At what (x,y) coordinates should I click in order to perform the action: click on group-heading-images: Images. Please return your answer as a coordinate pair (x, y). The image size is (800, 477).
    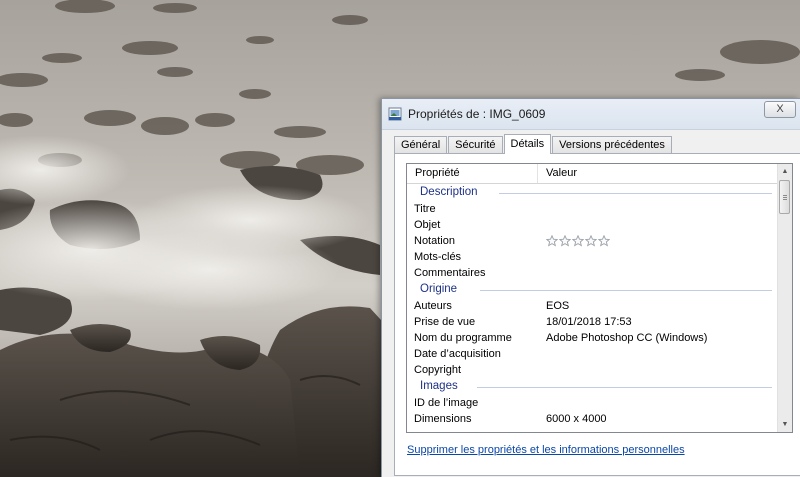
    Looking at the image, I should click on (592, 386).